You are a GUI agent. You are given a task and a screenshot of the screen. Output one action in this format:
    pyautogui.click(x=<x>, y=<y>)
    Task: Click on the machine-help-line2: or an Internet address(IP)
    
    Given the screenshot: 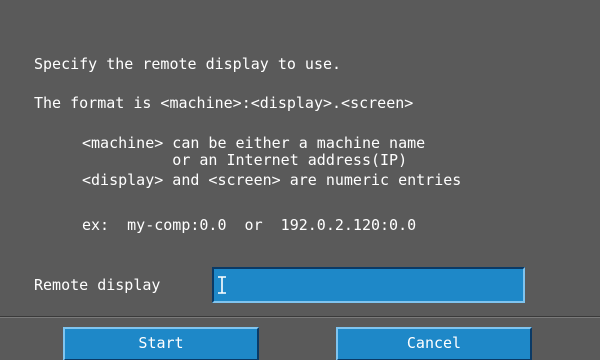 What is the action you would take?
    pyautogui.click(x=245, y=160)
    